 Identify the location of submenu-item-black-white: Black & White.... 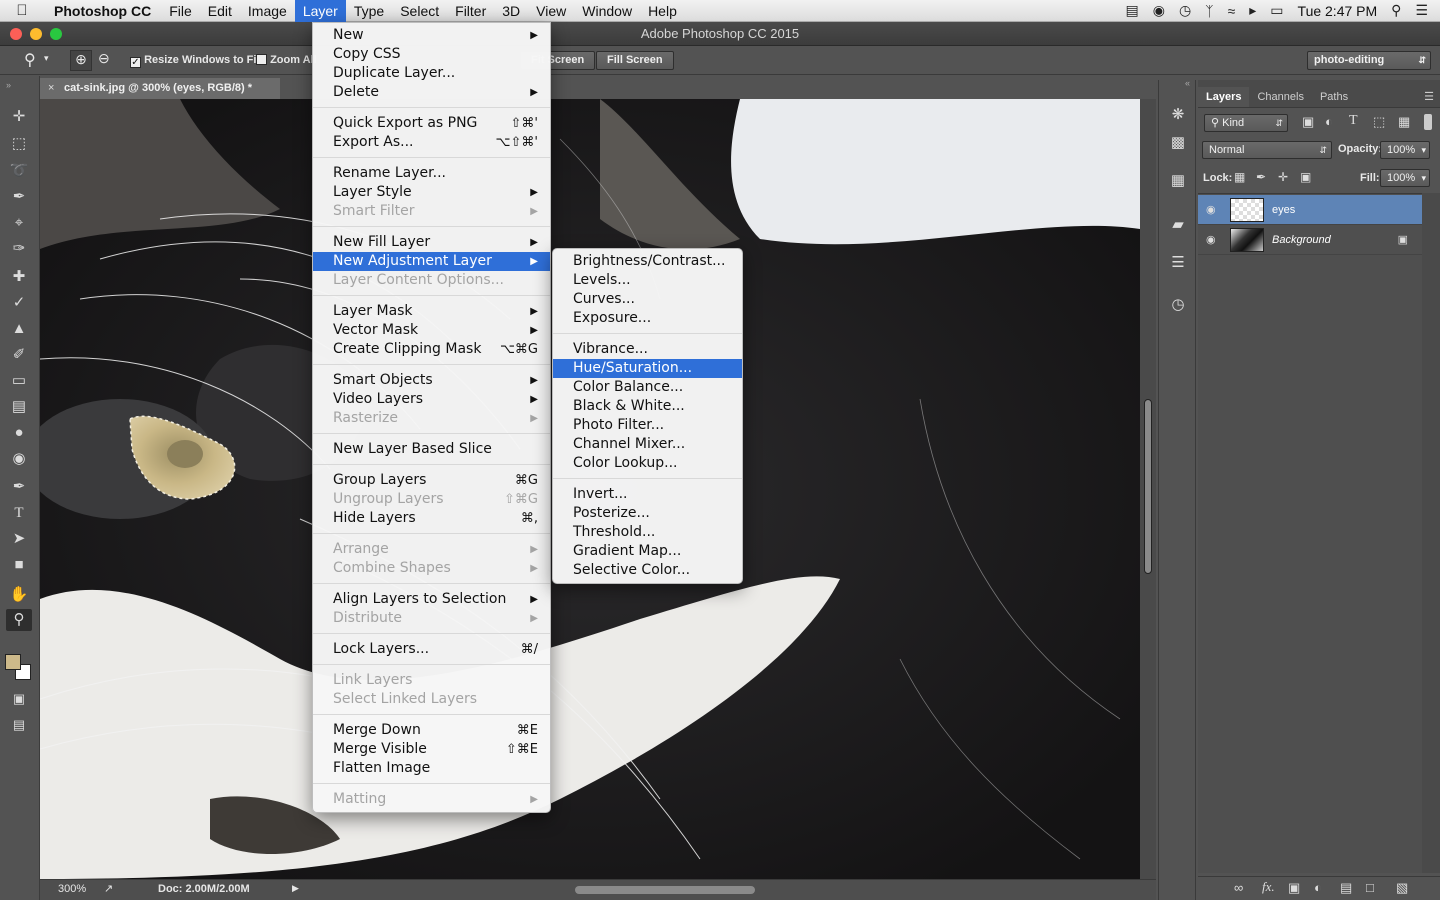
(647, 406).